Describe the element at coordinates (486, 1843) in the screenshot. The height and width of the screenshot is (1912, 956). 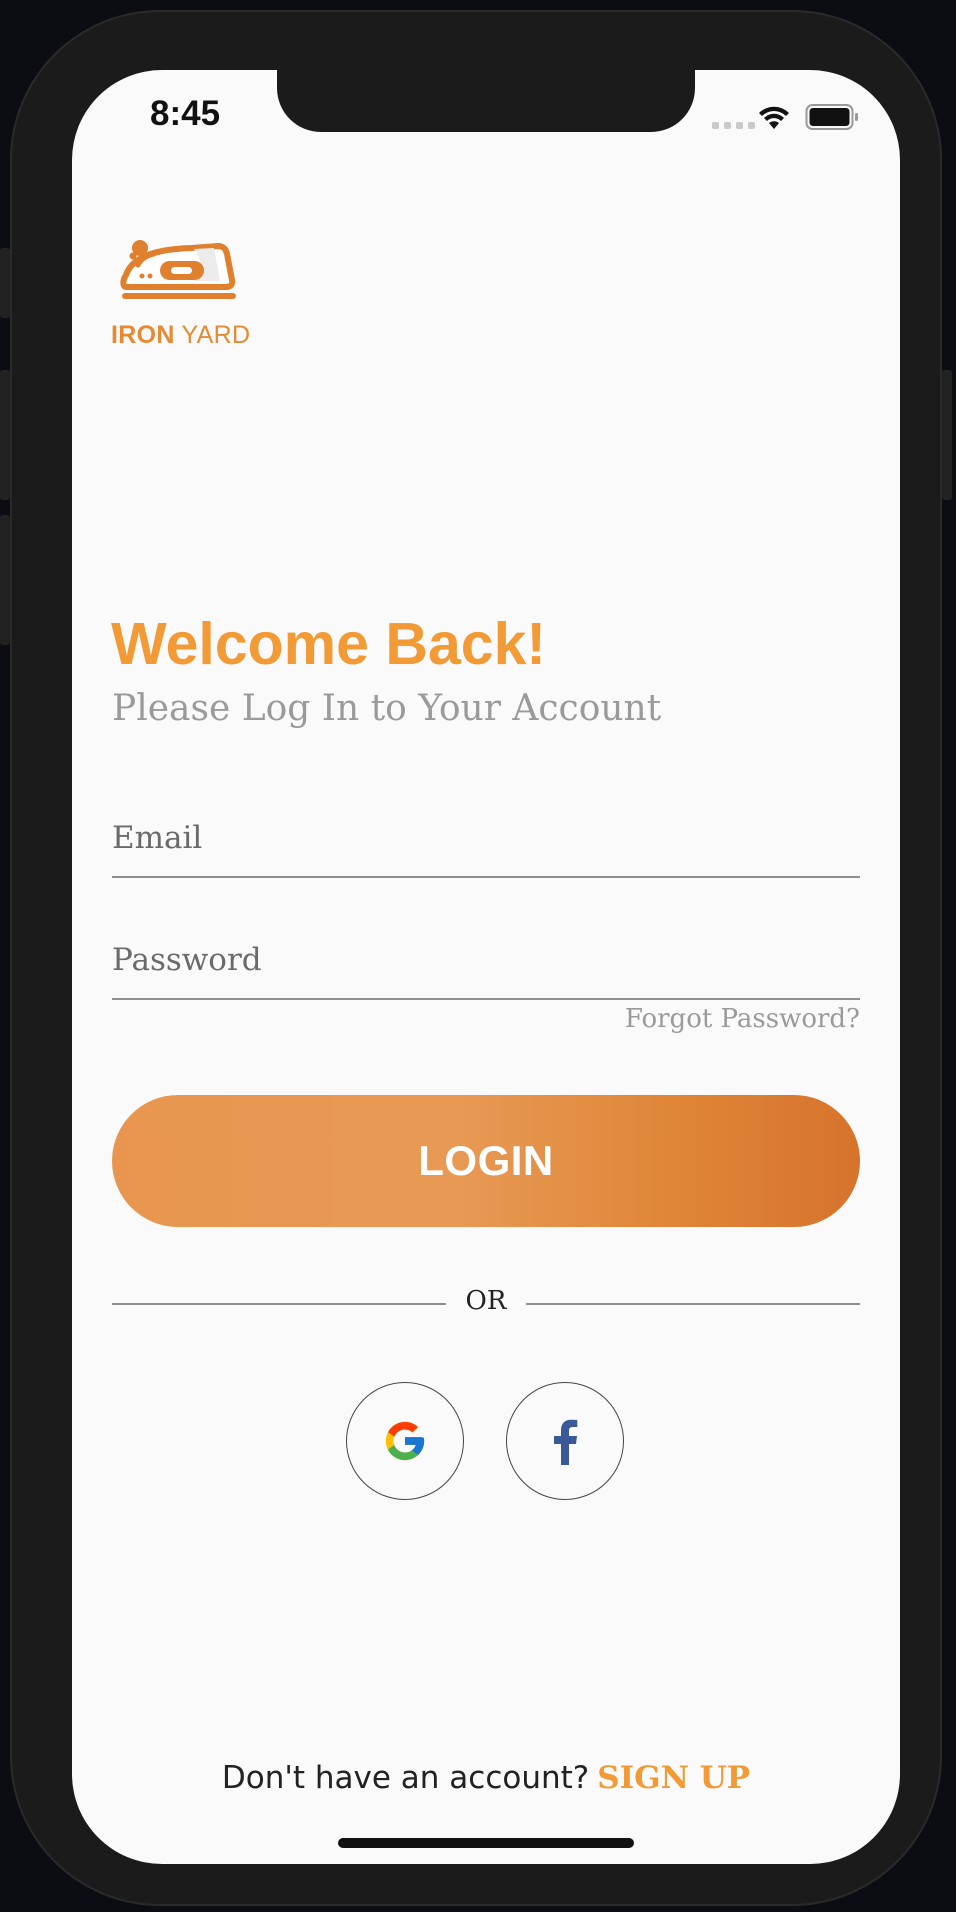
I see `home-indicator` at that location.